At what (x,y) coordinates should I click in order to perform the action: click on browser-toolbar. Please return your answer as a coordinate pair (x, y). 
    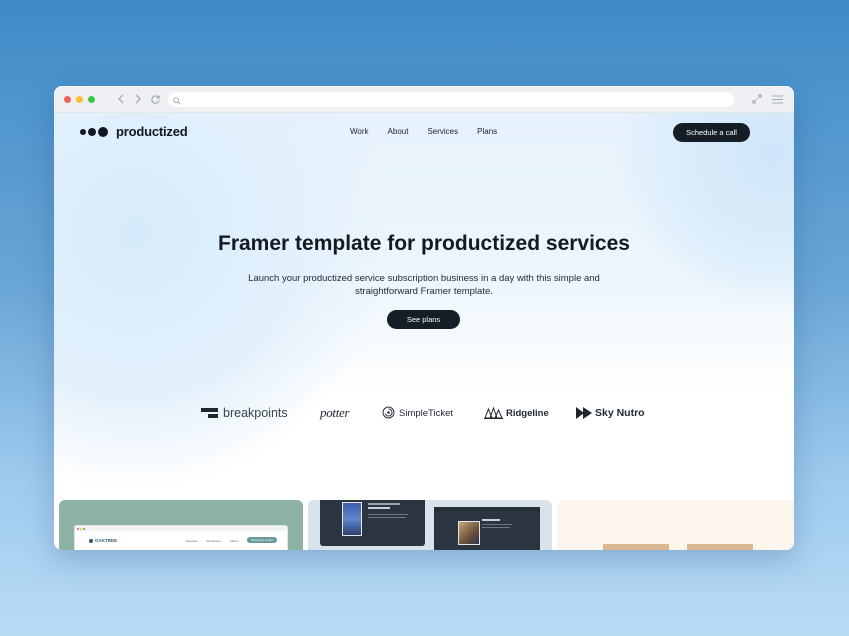
    Looking at the image, I should click on (424, 99).